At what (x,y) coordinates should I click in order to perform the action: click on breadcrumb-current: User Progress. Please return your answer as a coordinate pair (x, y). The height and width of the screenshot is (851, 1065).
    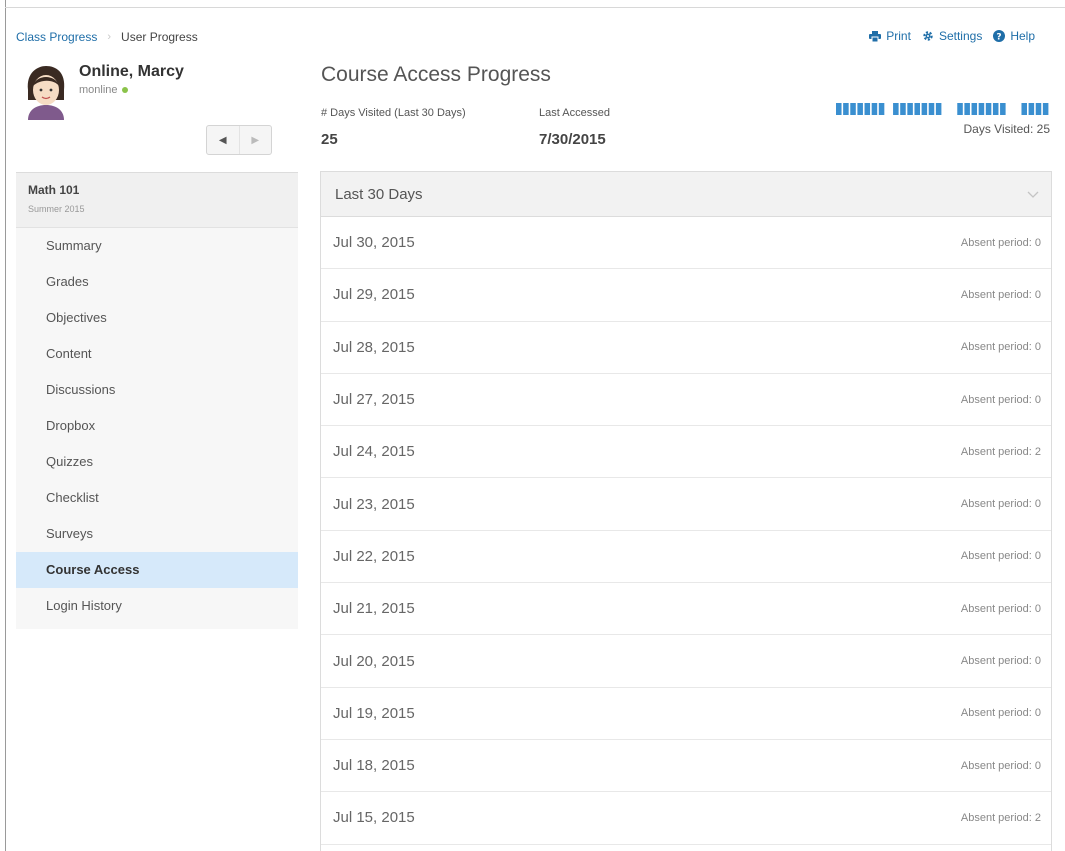
    Looking at the image, I should click on (159, 37).